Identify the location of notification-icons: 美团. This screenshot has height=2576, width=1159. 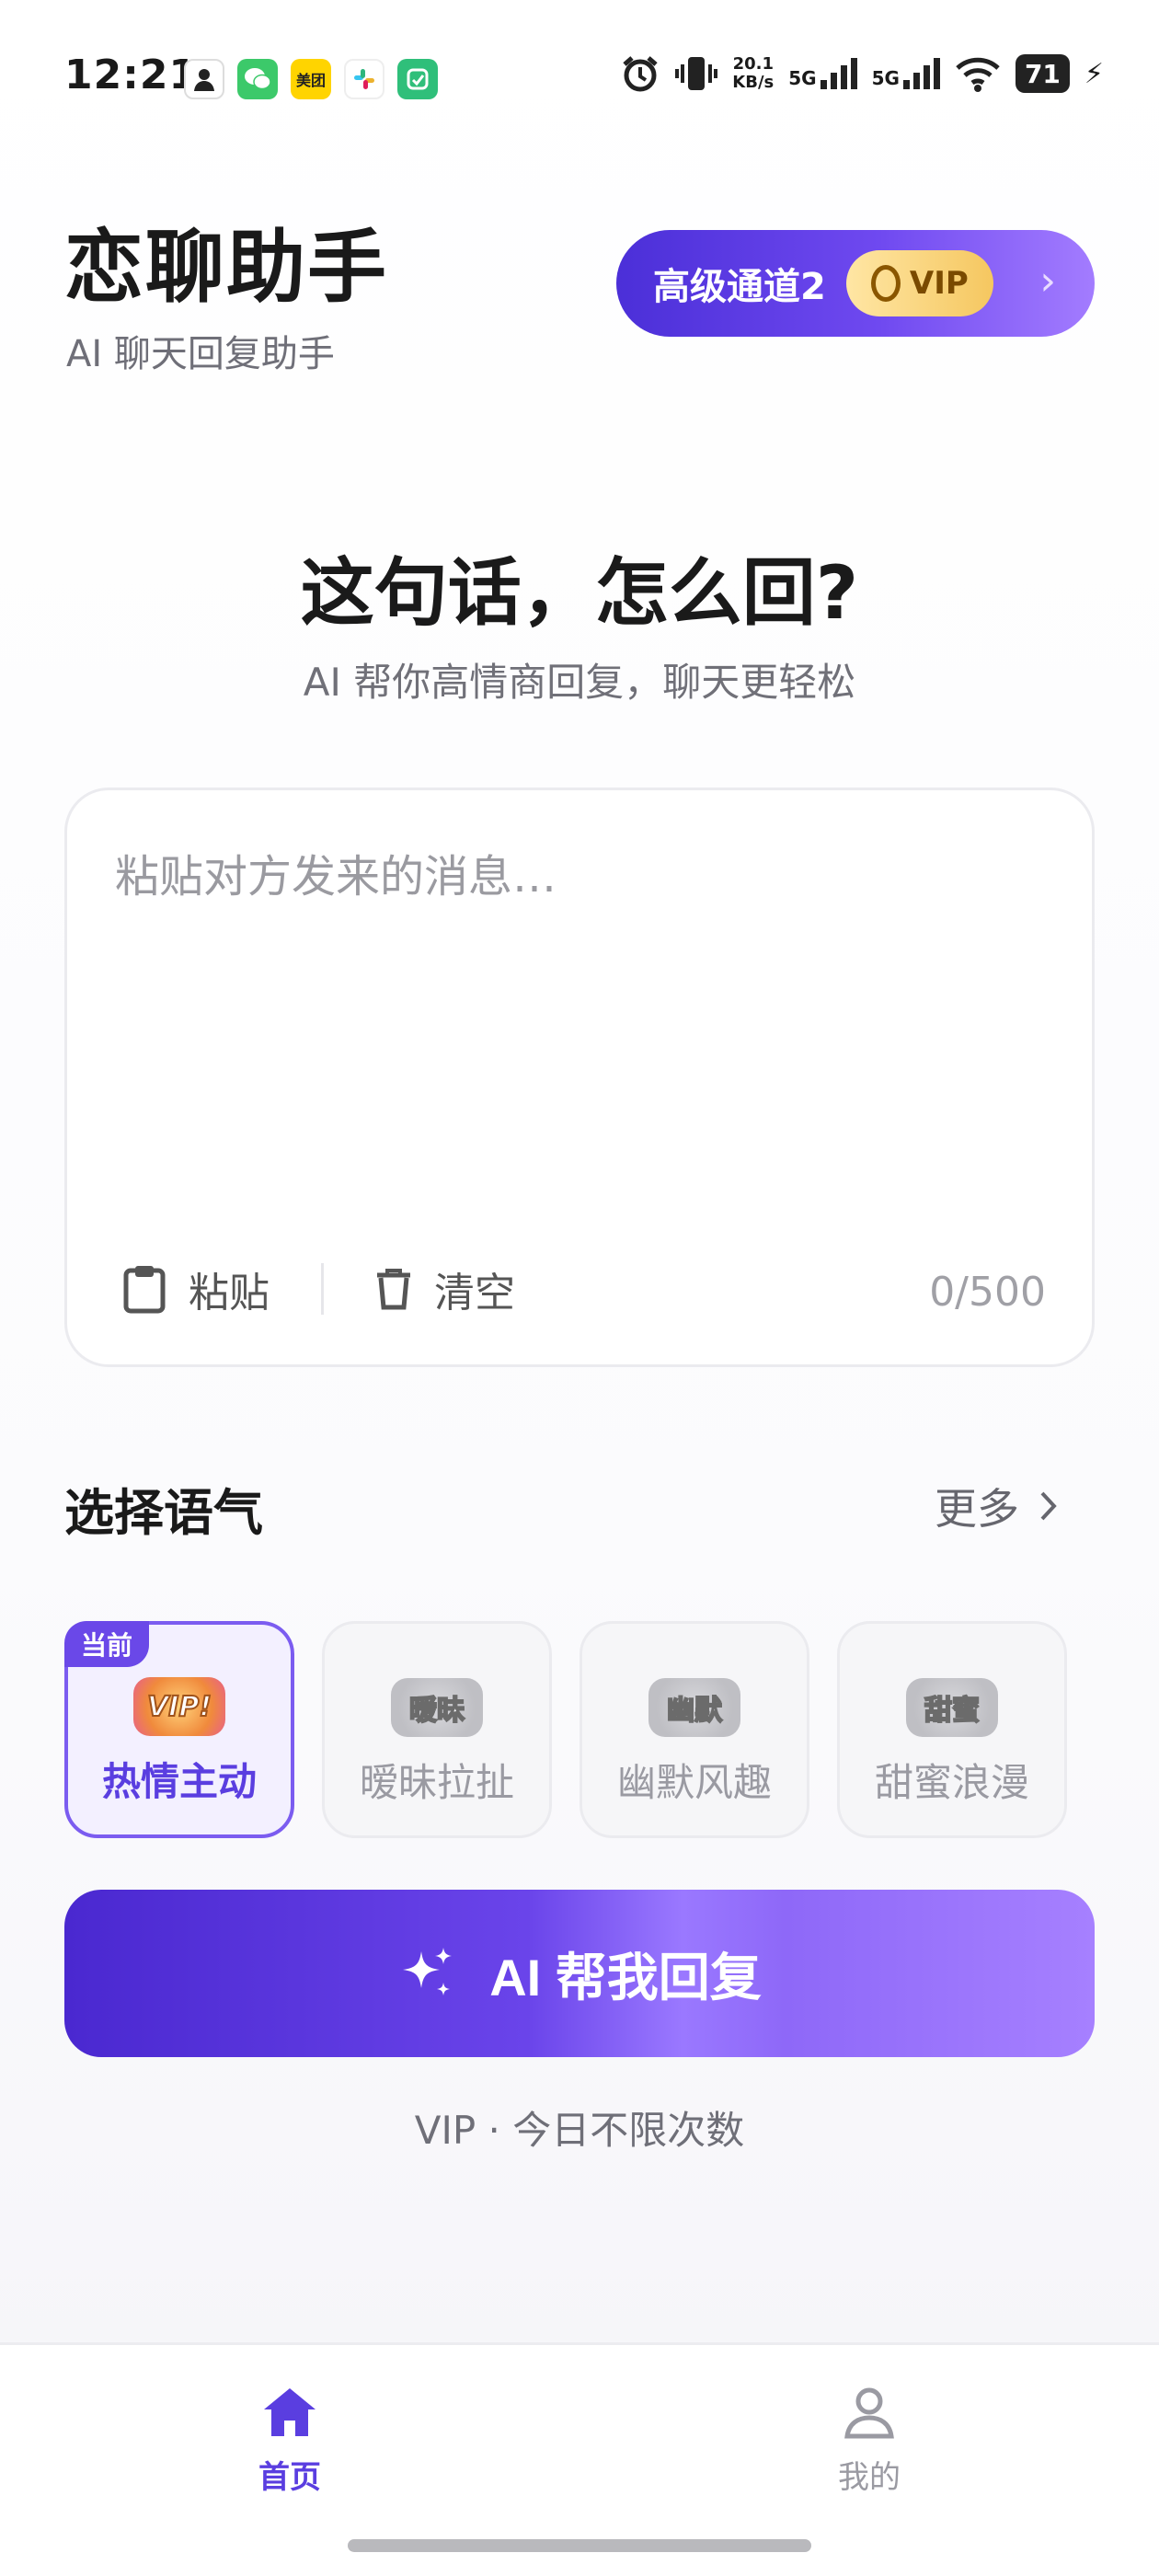
(311, 79).